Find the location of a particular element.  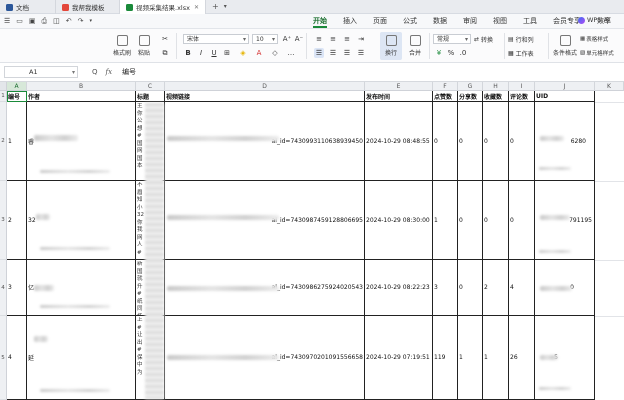

header-cell-likes: 点赞数 is located at coordinates (445, 96).